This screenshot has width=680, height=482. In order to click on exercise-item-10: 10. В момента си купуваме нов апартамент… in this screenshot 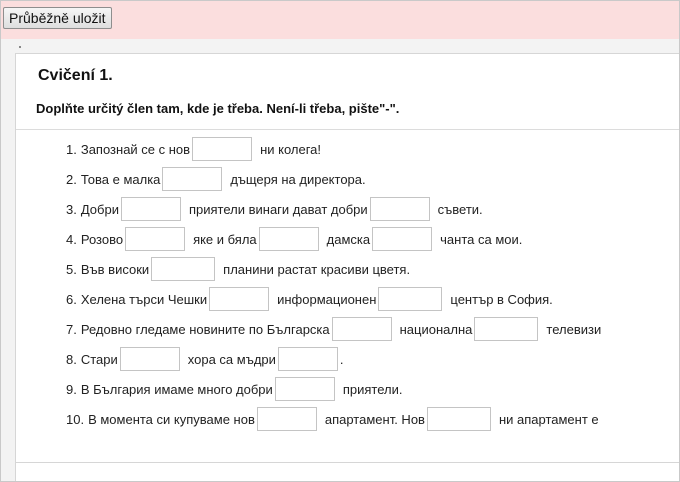, I will do `click(372, 419)`.